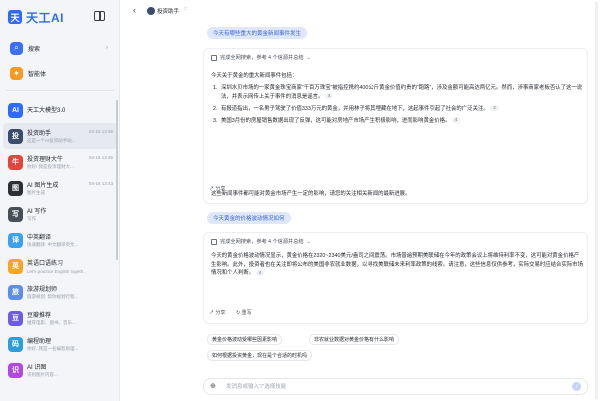 This screenshot has height=401, width=600. Describe the element at coordinates (15, 214) in the screenshot. I see `agent-avatar-icon: 写` at that location.